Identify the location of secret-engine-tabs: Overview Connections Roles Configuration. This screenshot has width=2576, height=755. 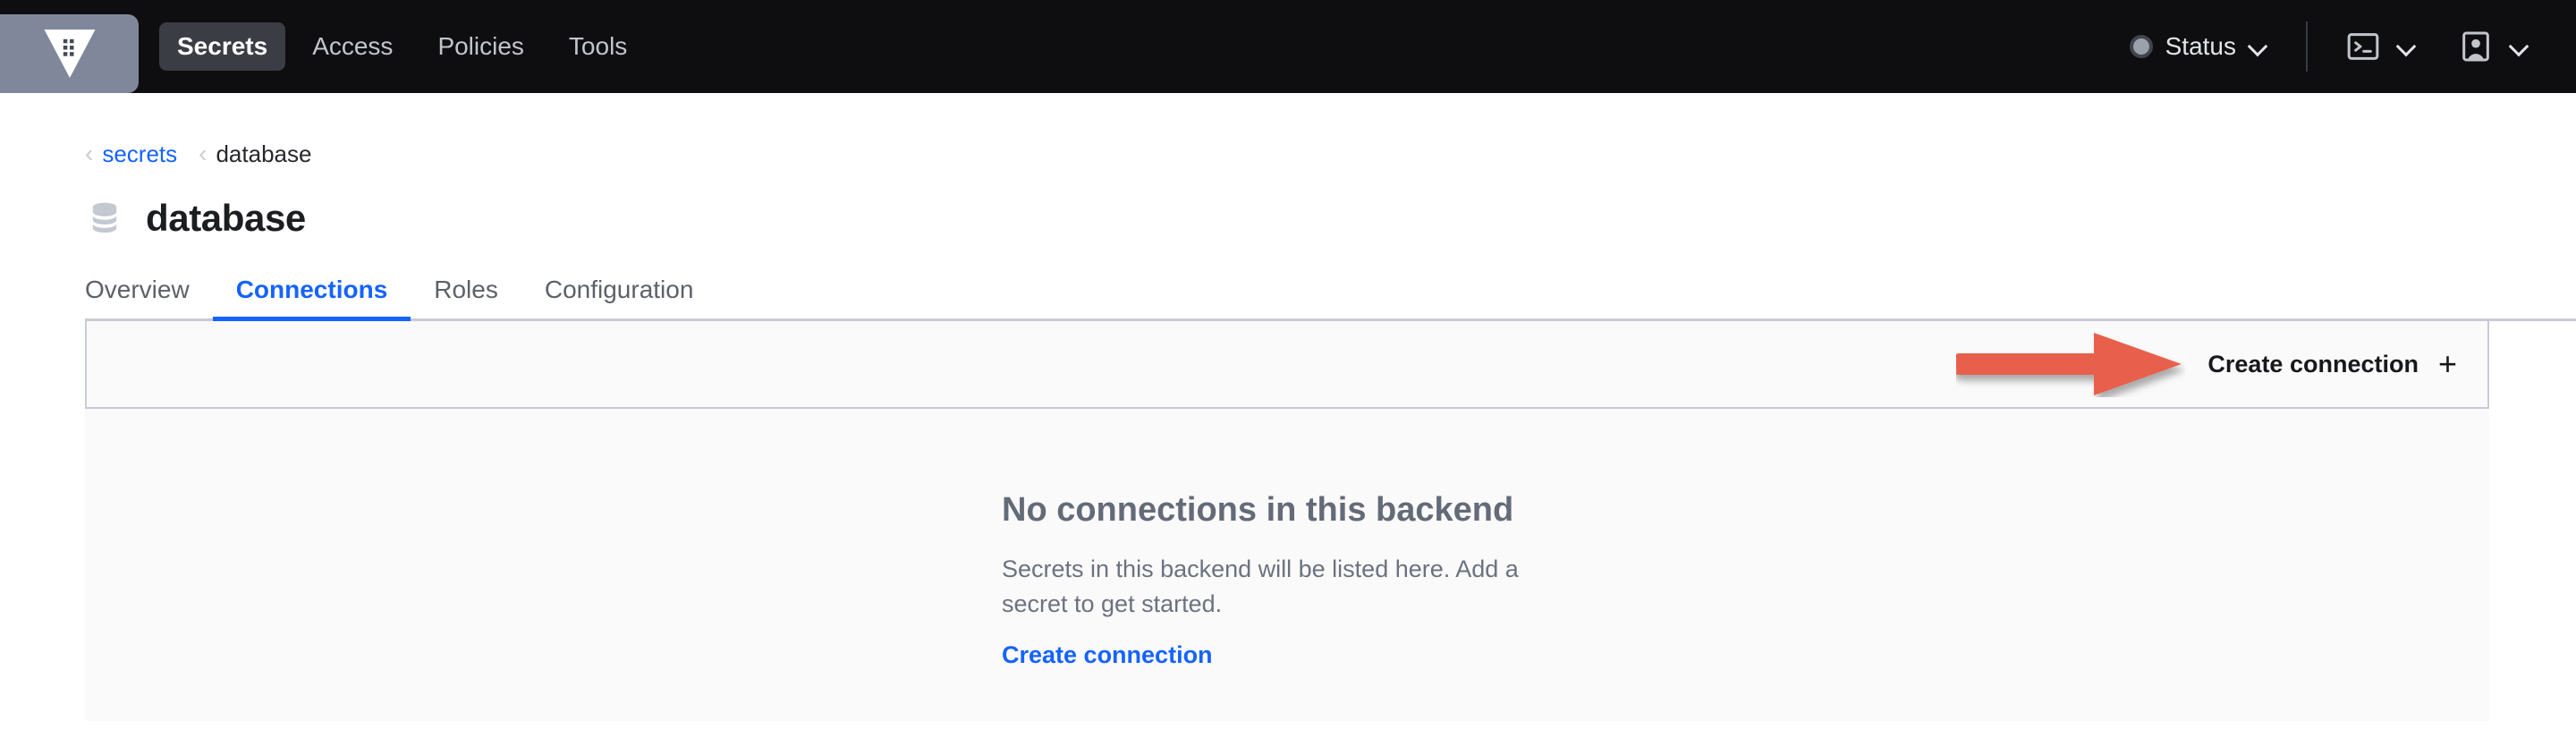
(1330, 299).